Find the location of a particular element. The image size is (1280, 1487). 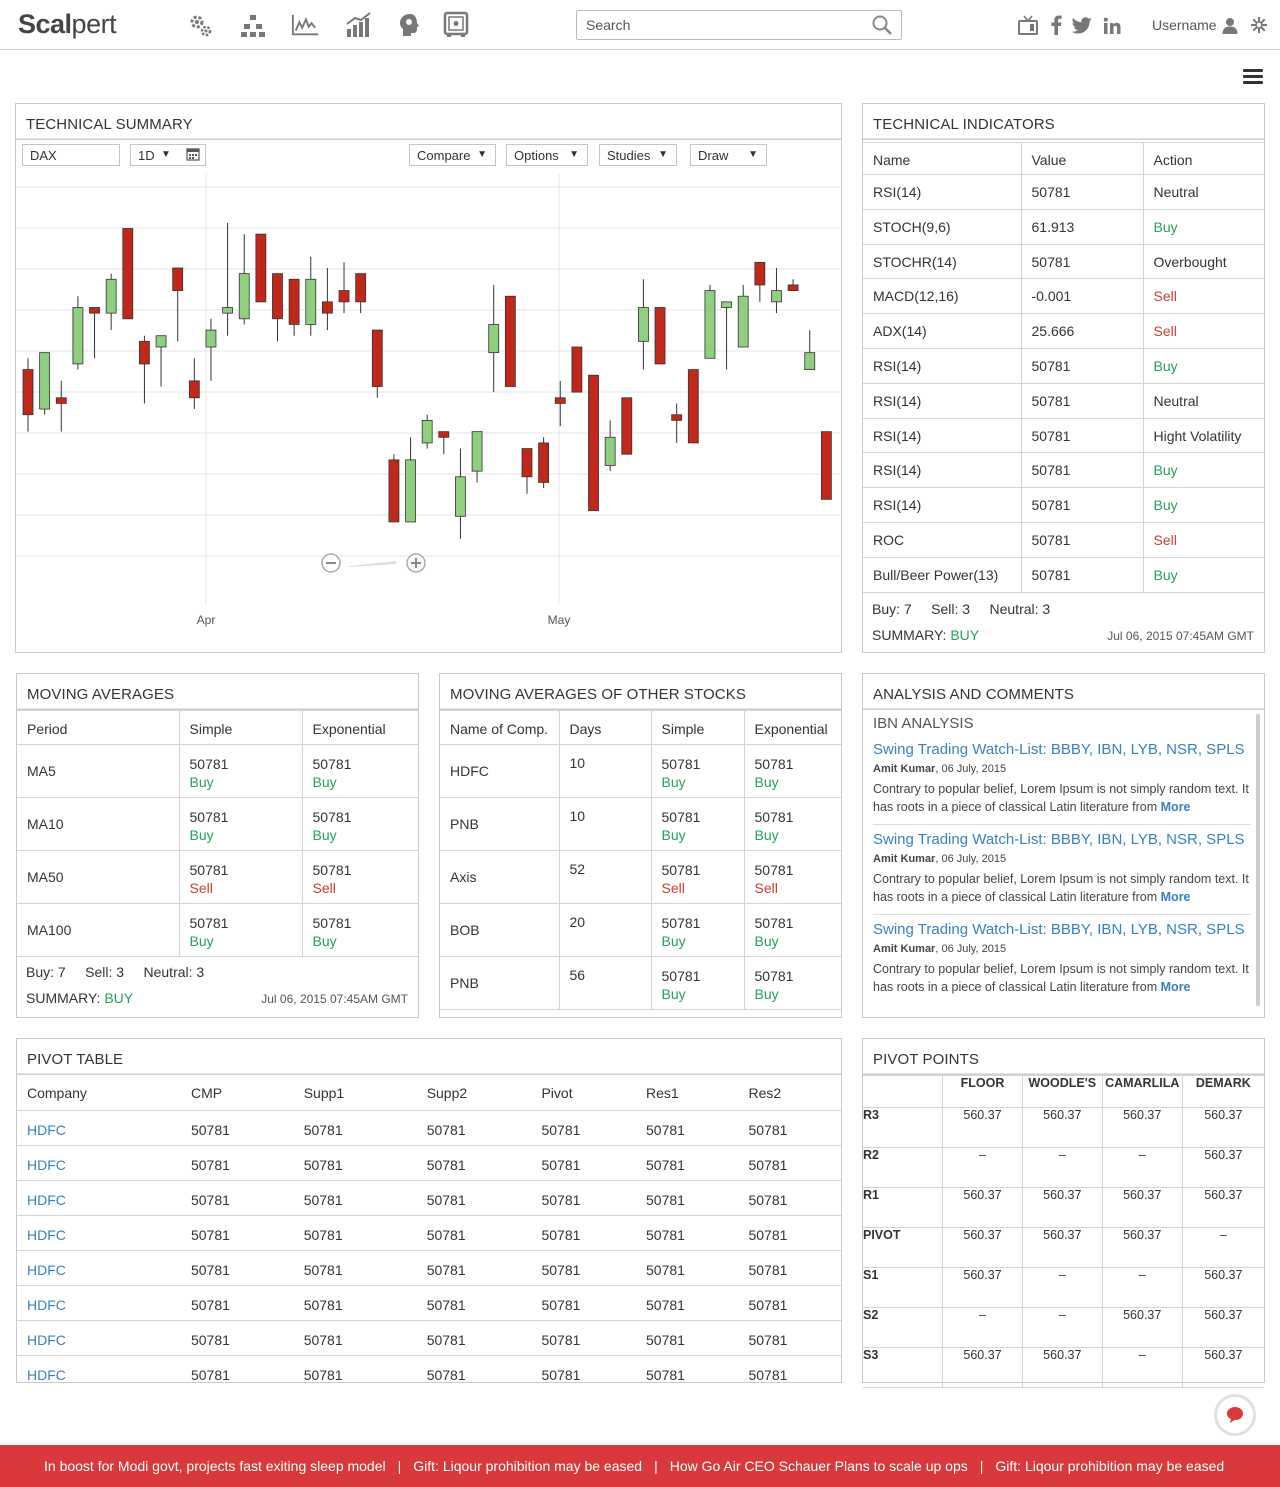

simple-cell: 50781 Buy is located at coordinates (697, 771).